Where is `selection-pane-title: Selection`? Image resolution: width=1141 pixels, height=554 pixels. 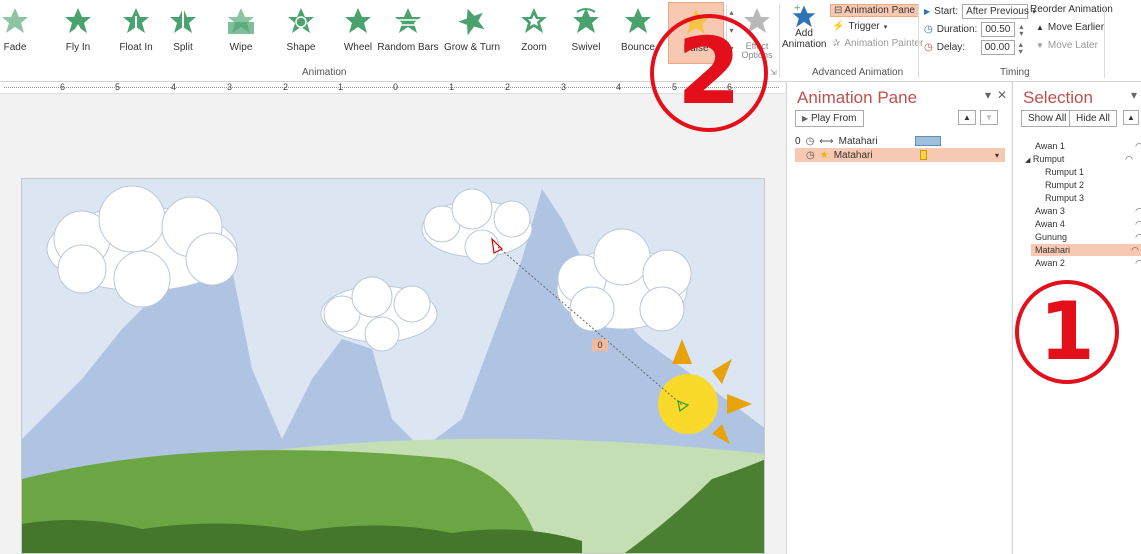
selection-pane-title: Selection is located at coordinates (1058, 97).